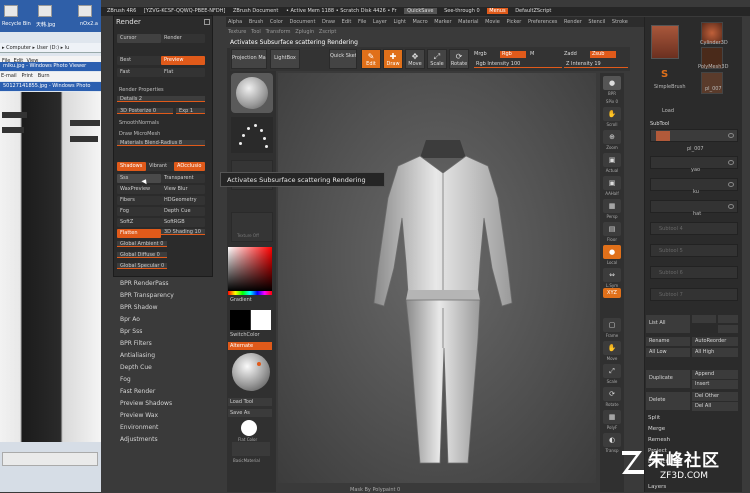 This screenshot has height=493, width=750. Describe the element at coordinates (668, 341) in the screenshot. I see `rename-button: Rename` at that location.